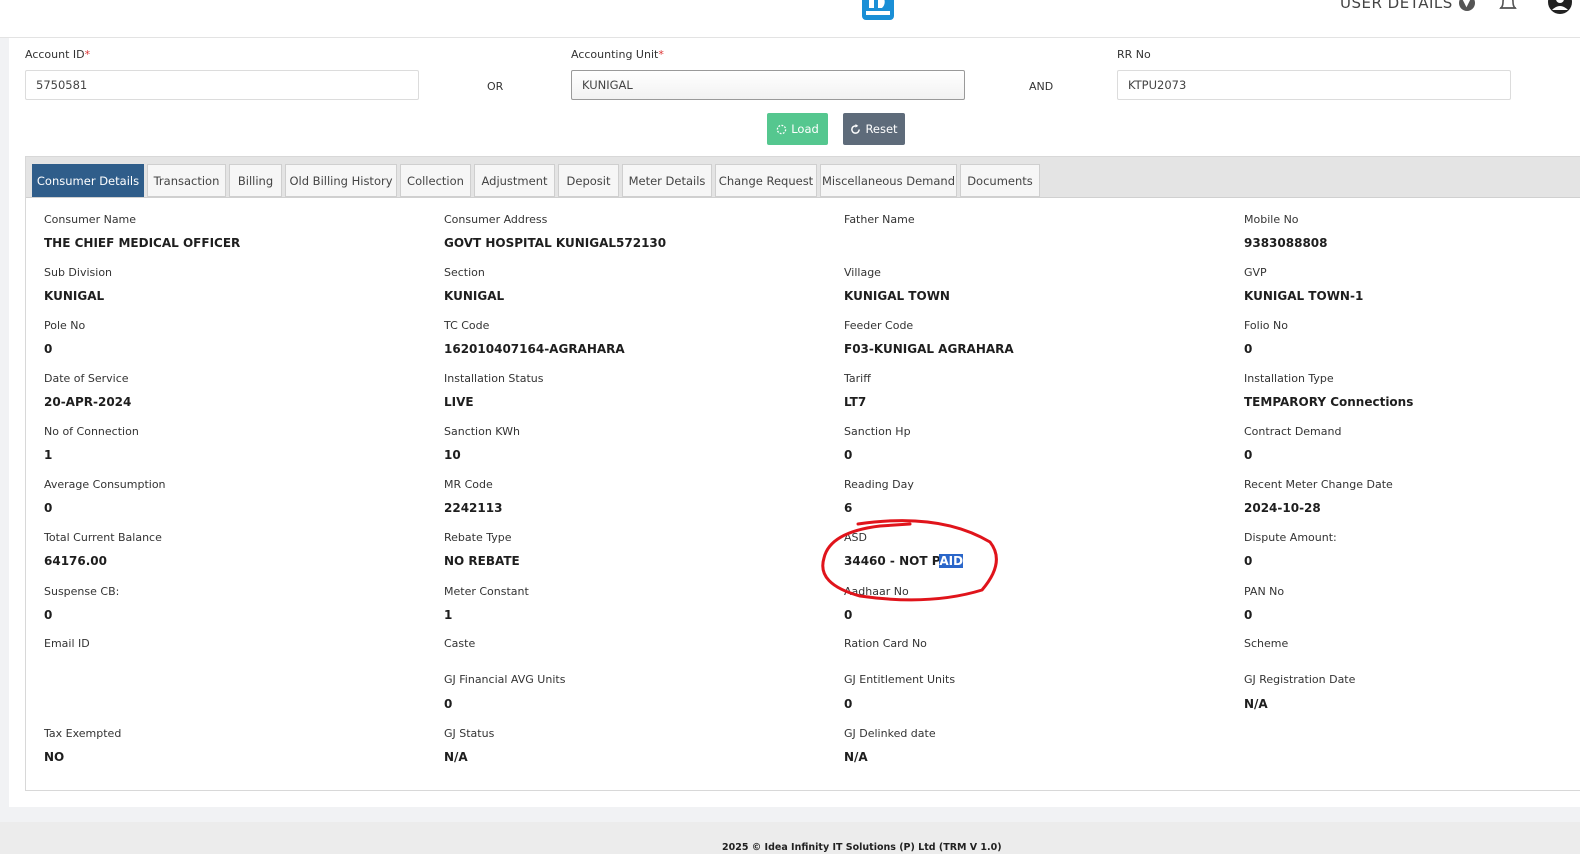  I want to click on aadhaar-no-value: 0, so click(848, 615).